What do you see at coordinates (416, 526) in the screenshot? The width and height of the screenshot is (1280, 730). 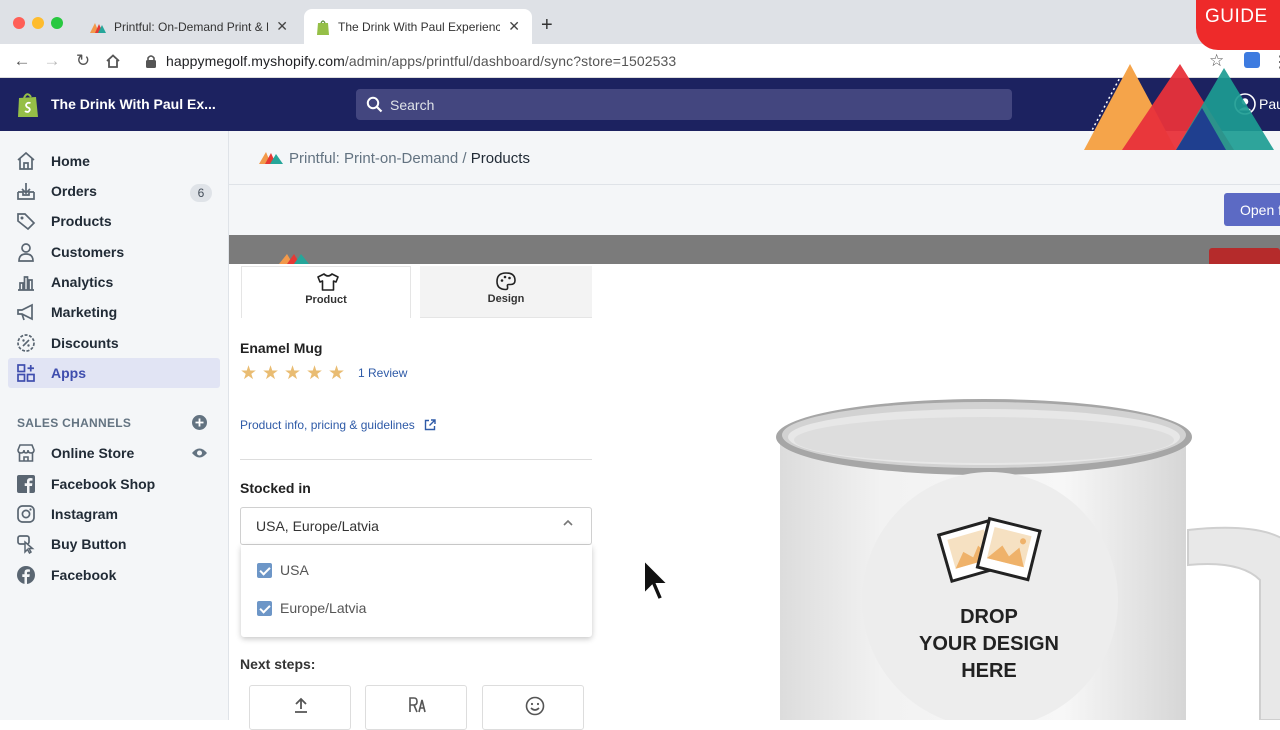 I see `stocked-in-select: USA, Europe/Latvia` at bounding box center [416, 526].